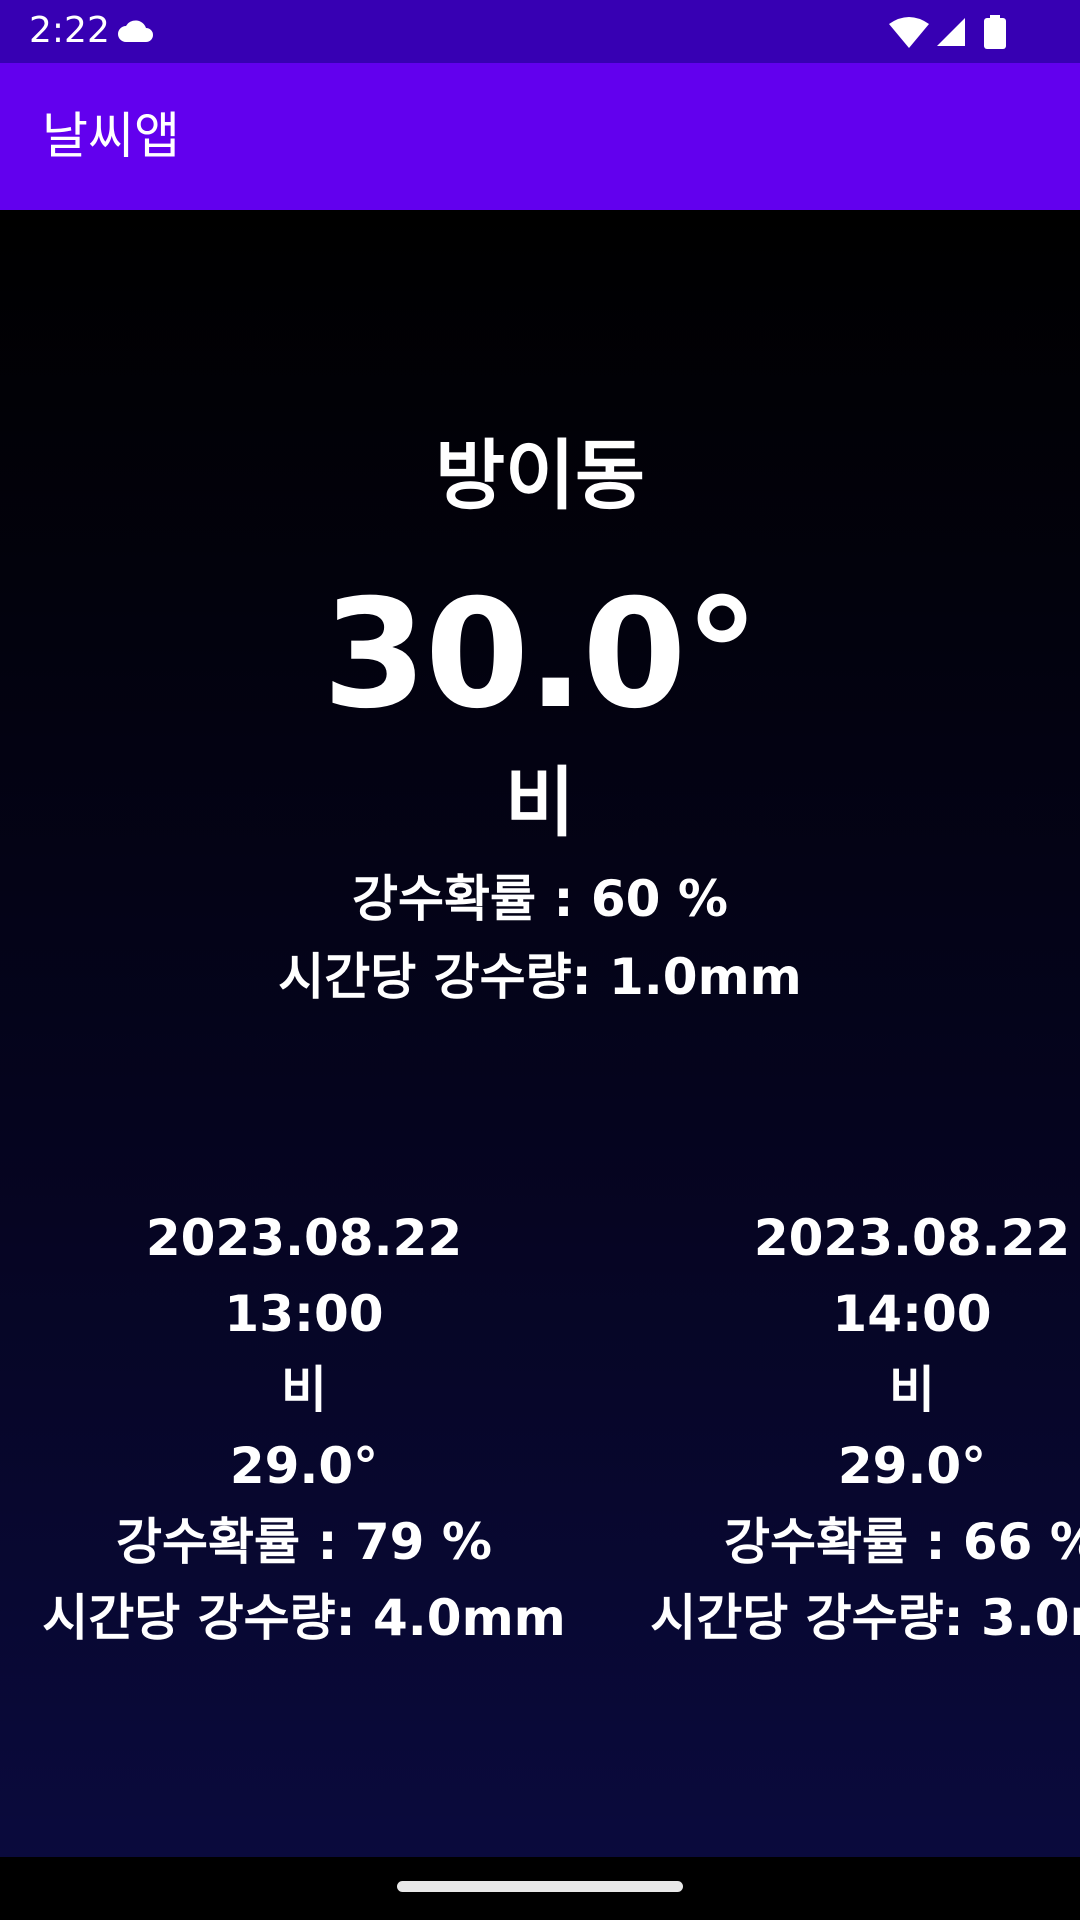 This screenshot has height=1920, width=1080. What do you see at coordinates (304, 1542) in the screenshot?
I see `forecast-precip-probability: 강수확률 : 79 %` at bounding box center [304, 1542].